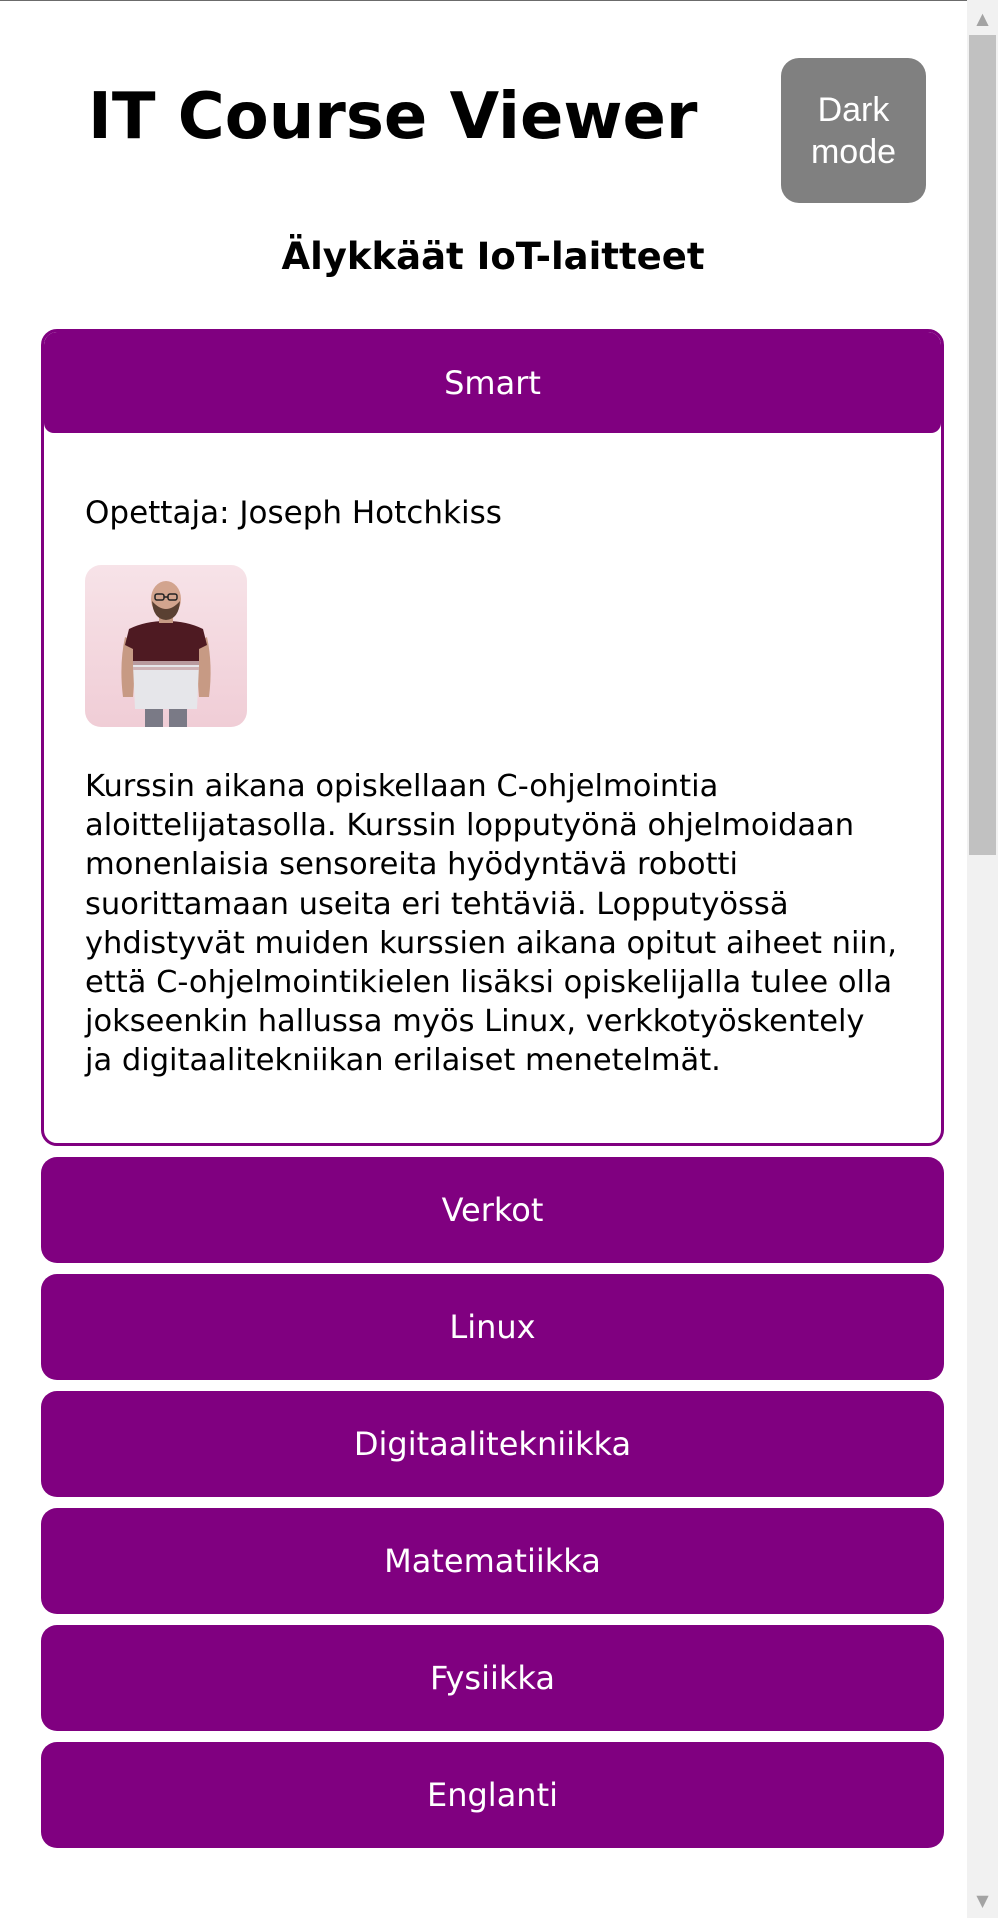  I want to click on accordion-item-matematiikka: Matematiikka, so click(492, 1560).